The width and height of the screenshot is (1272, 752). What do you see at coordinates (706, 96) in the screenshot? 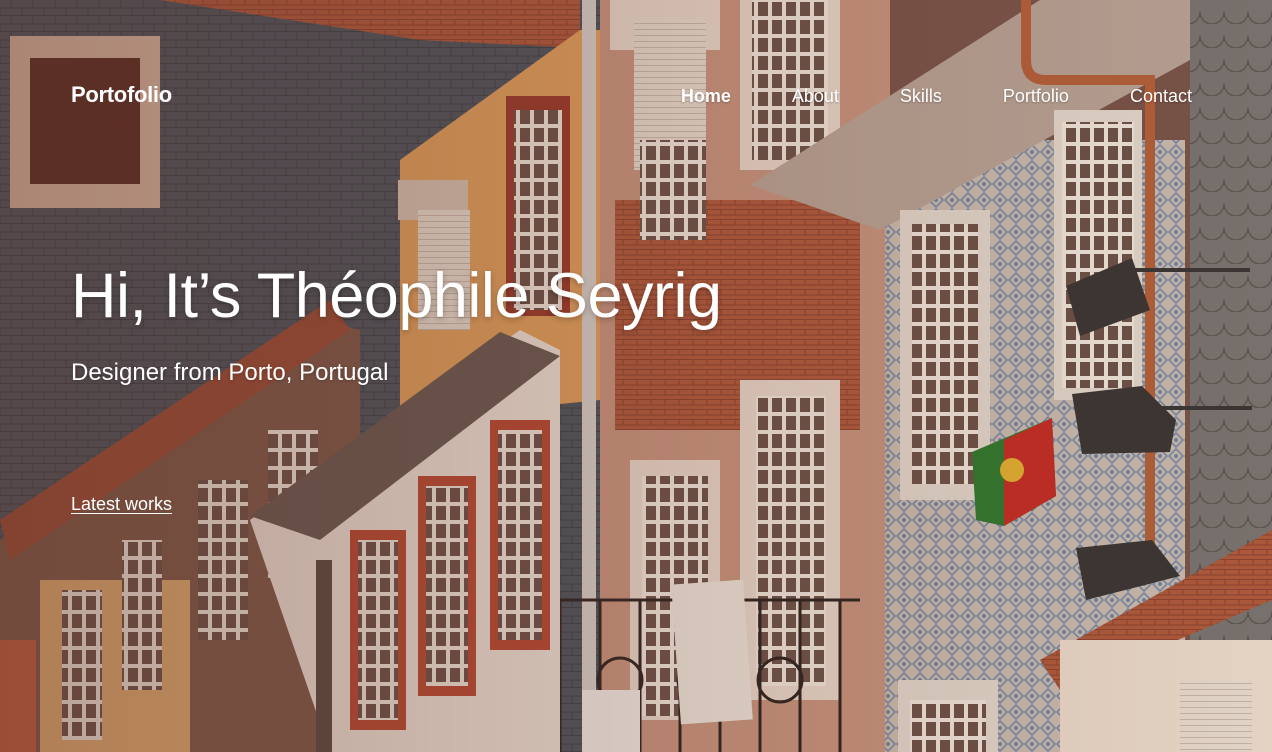
I see `nav-item-home: Home` at bounding box center [706, 96].